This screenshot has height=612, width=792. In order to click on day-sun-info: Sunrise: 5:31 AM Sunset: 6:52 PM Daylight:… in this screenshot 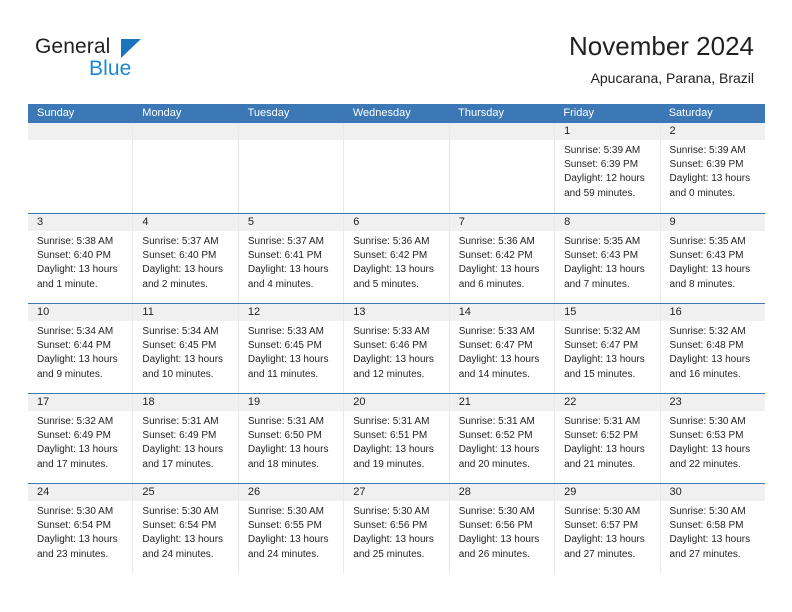, I will do `click(502, 441)`.